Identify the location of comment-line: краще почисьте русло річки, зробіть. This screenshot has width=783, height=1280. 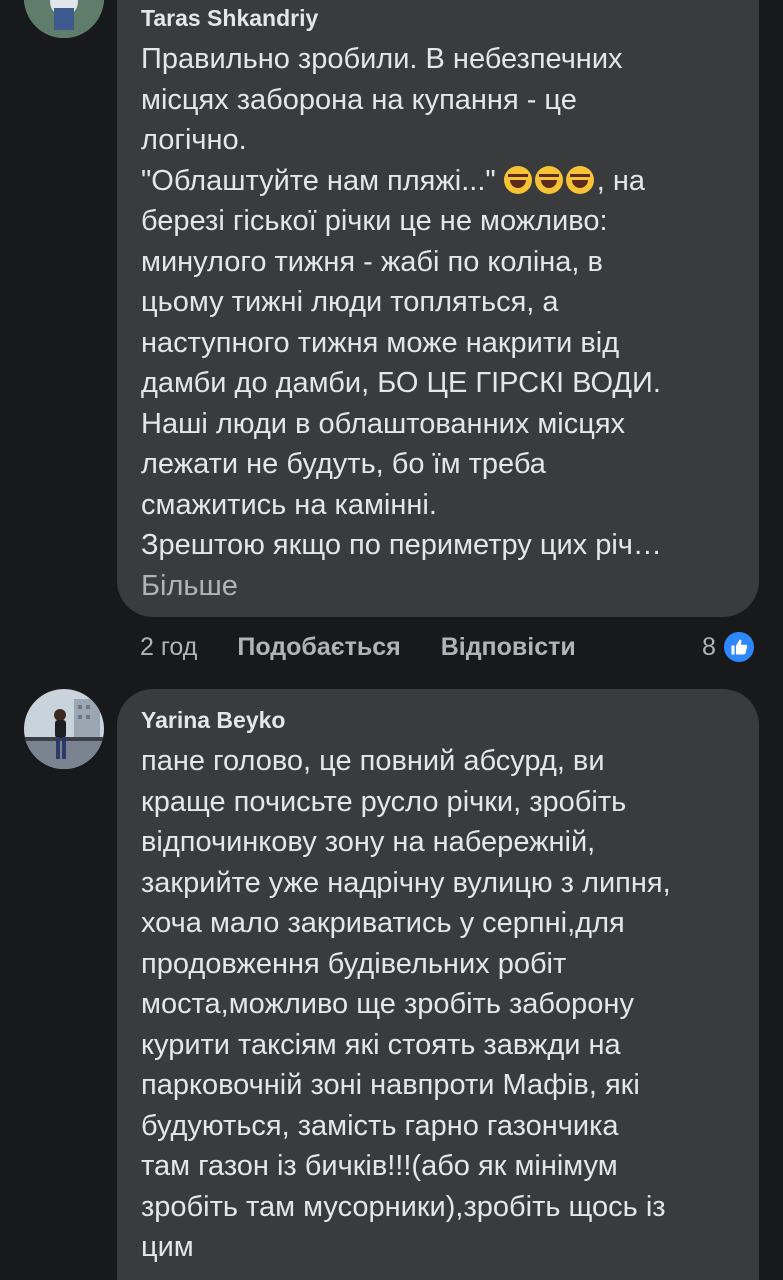
(384, 801).